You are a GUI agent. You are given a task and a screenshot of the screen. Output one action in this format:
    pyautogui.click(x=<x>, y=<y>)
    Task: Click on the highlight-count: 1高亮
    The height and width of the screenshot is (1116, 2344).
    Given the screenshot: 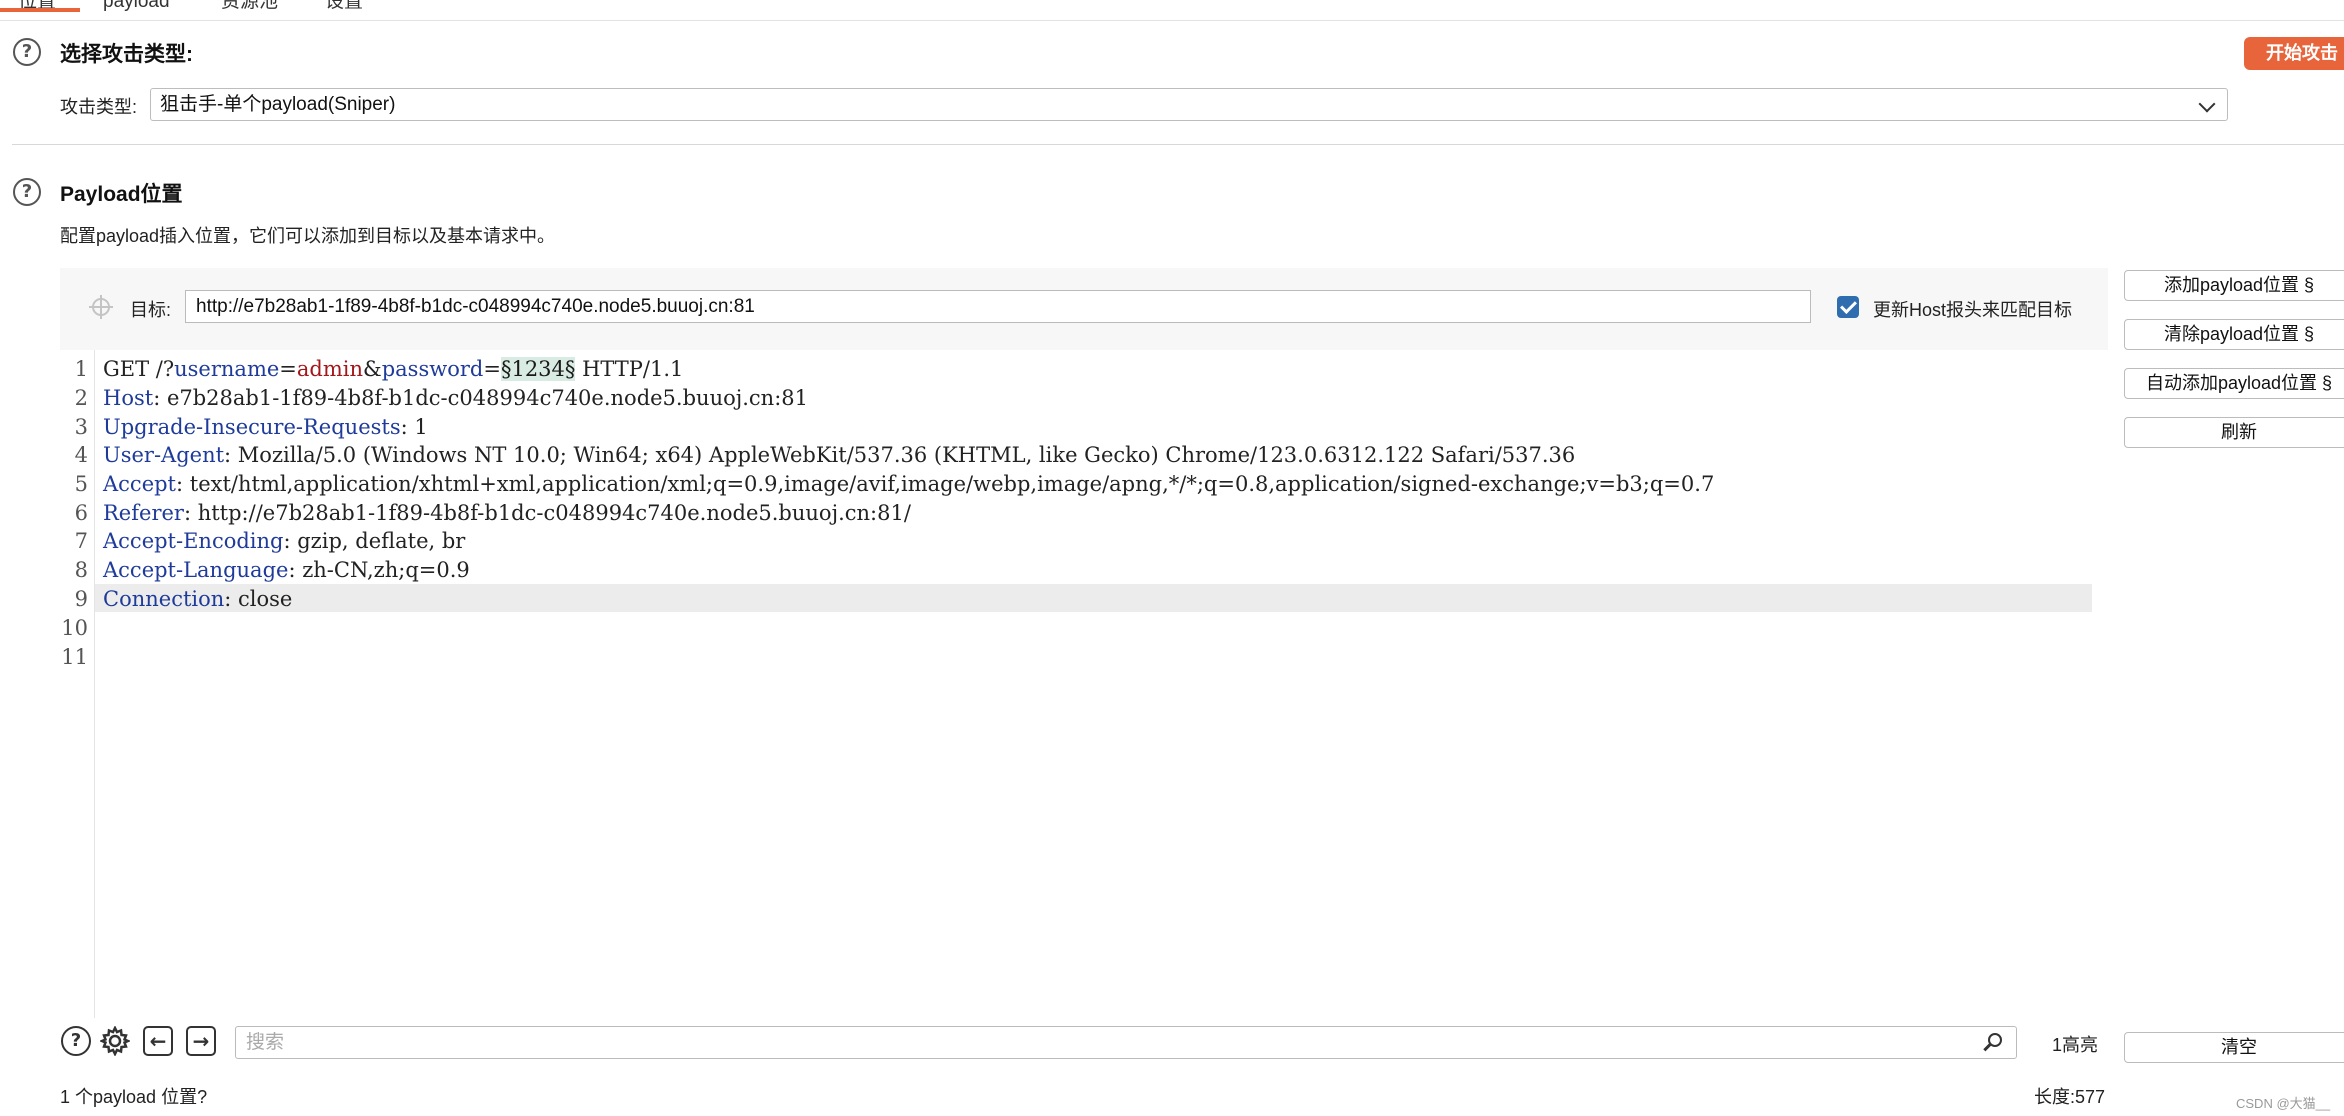 What is the action you would take?
    pyautogui.click(x=2075, y=1045)
    